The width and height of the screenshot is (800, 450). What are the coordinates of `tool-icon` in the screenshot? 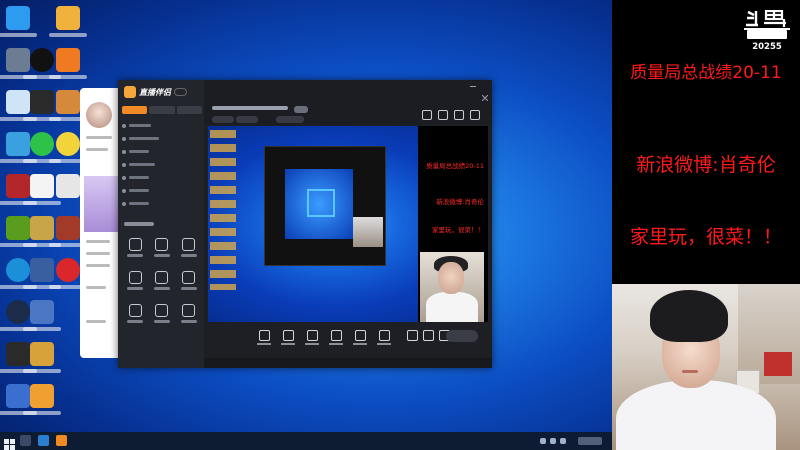 It's located at (189, 277).